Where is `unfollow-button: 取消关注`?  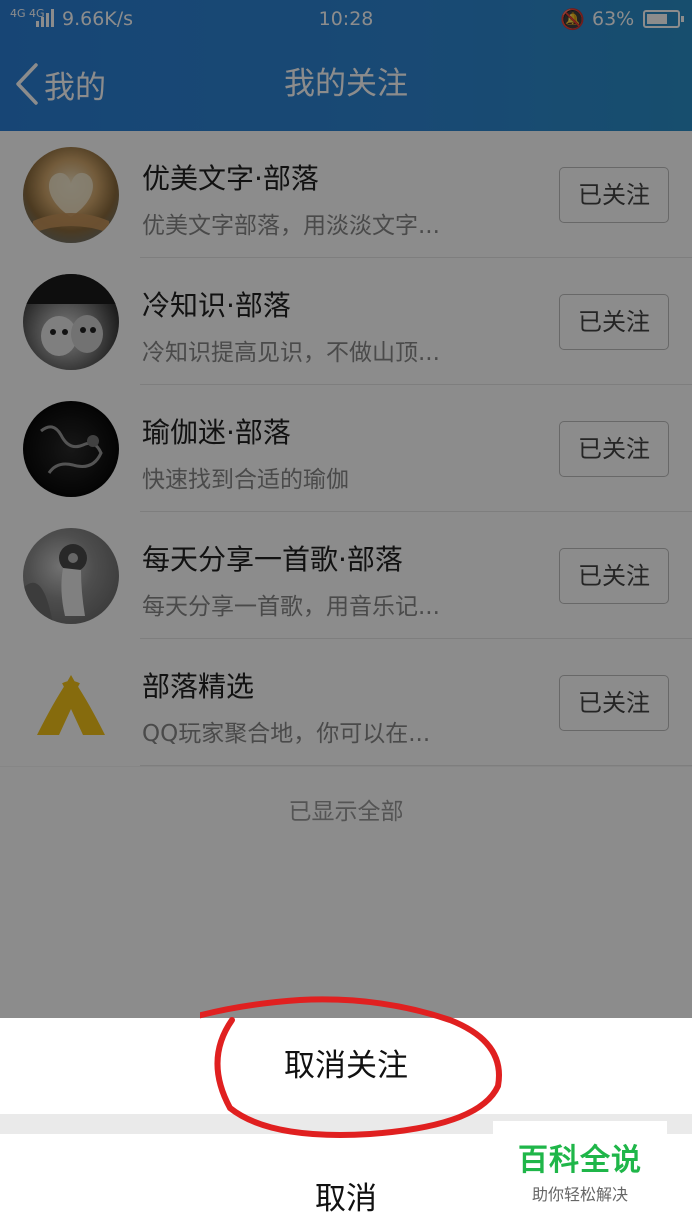
unfollow-button: 取消关注 is located at coordinates (346, 1066).